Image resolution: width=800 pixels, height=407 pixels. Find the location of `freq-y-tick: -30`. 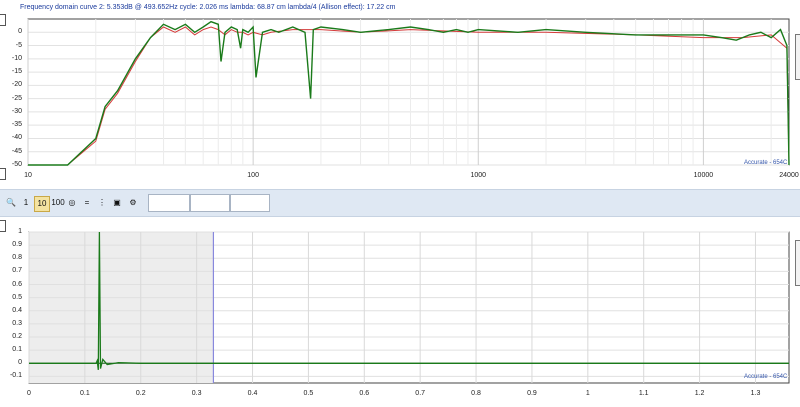

freq-y-tick: -30 is located at coordinates (16, 111).